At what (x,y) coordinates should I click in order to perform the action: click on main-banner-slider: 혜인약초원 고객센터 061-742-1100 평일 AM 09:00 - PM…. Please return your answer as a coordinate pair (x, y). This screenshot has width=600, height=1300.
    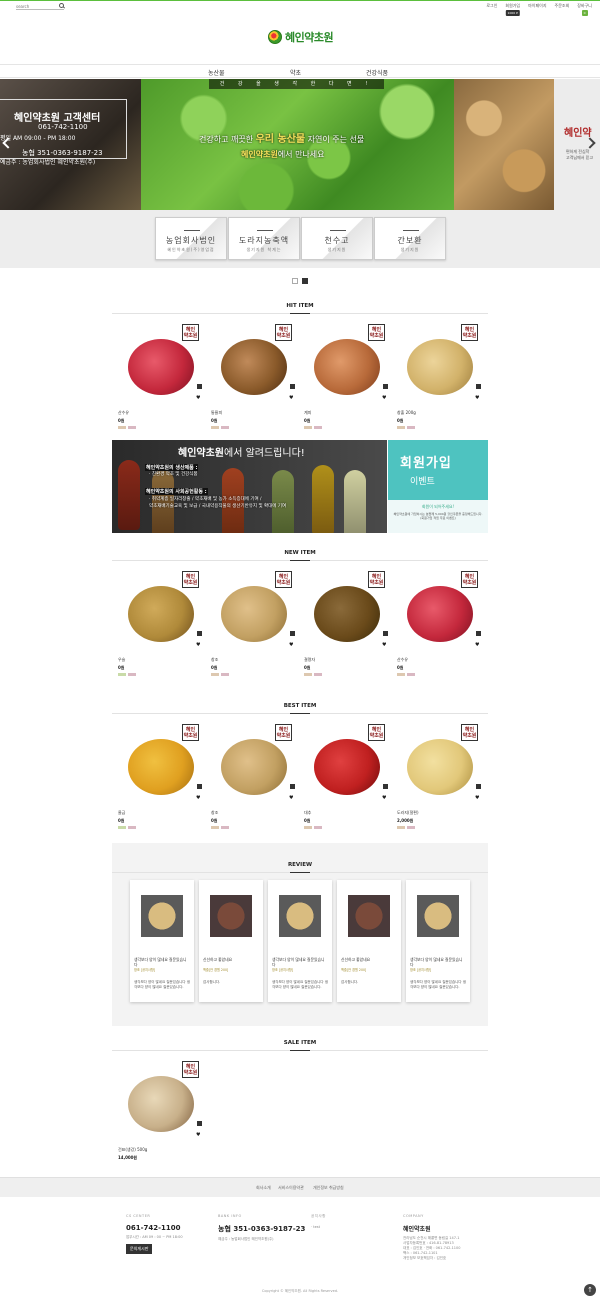
    Looking at the image, I should click on (300, 144).